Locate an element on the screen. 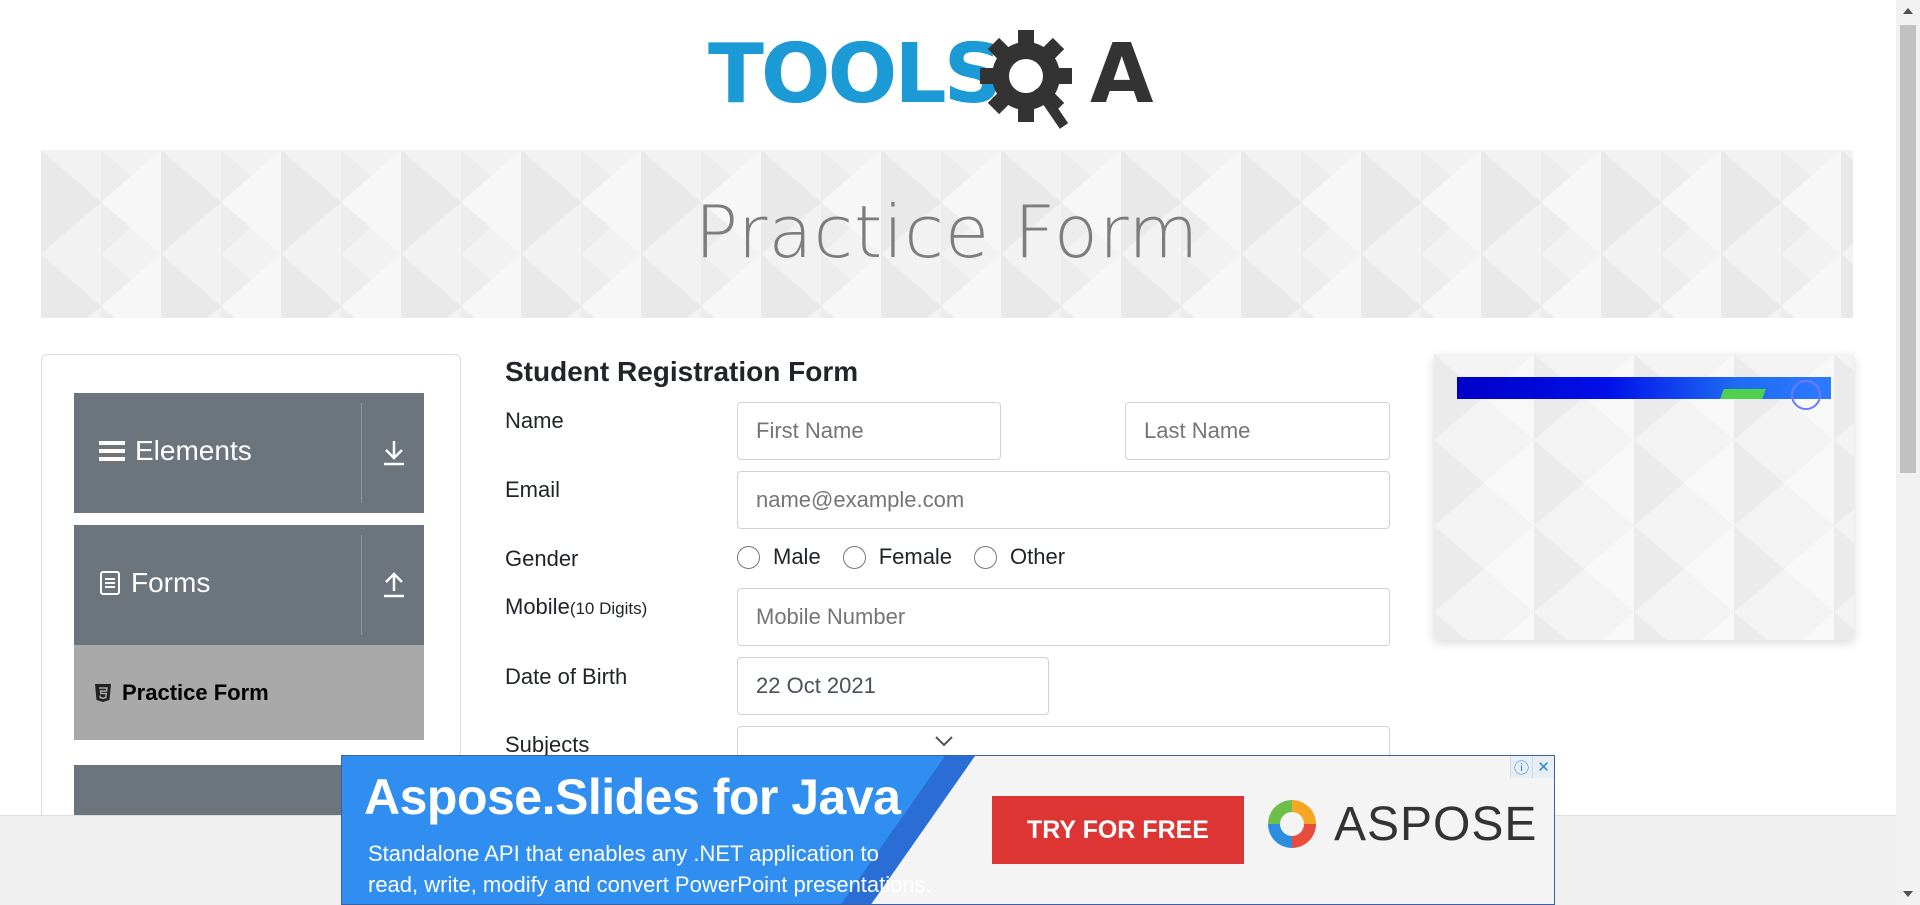  gender-radio-male: Male is located at coordinates (779, 557).